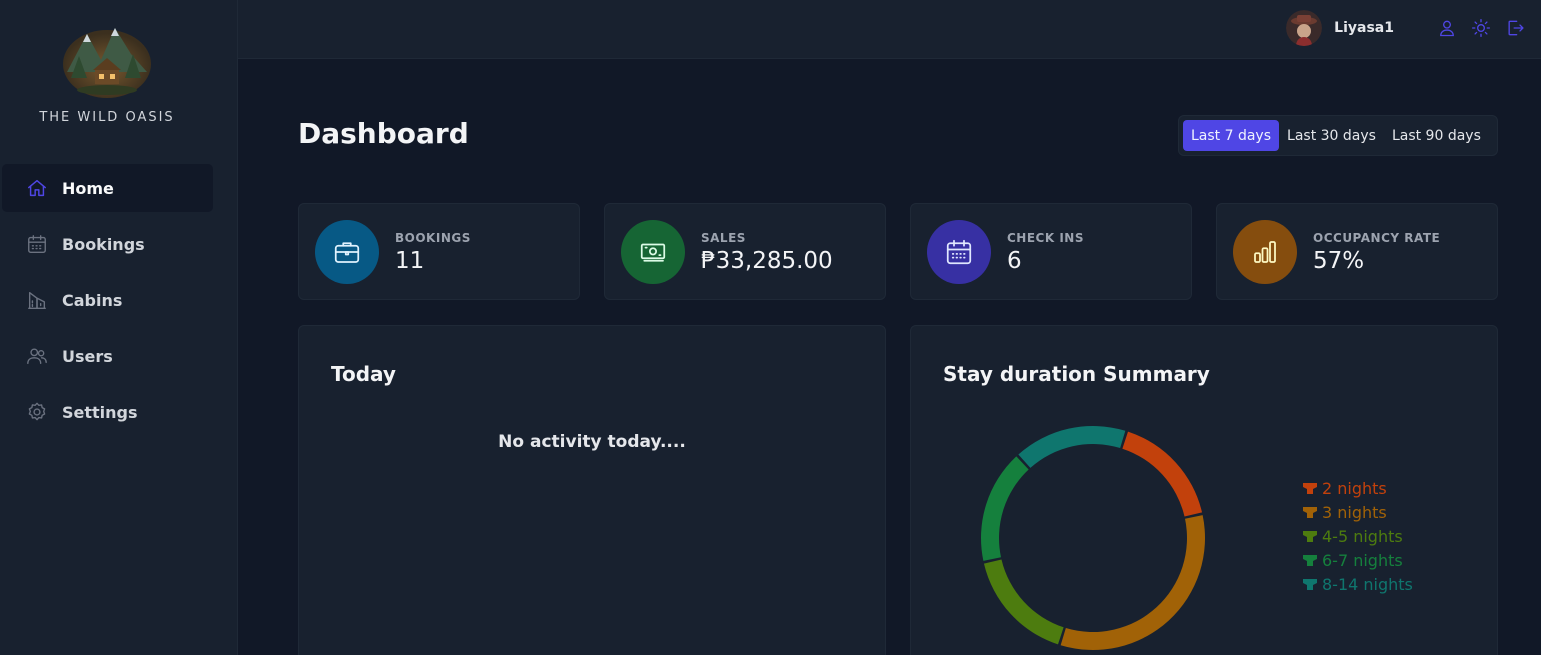  I want to click on logo-image, so click(107, 63).